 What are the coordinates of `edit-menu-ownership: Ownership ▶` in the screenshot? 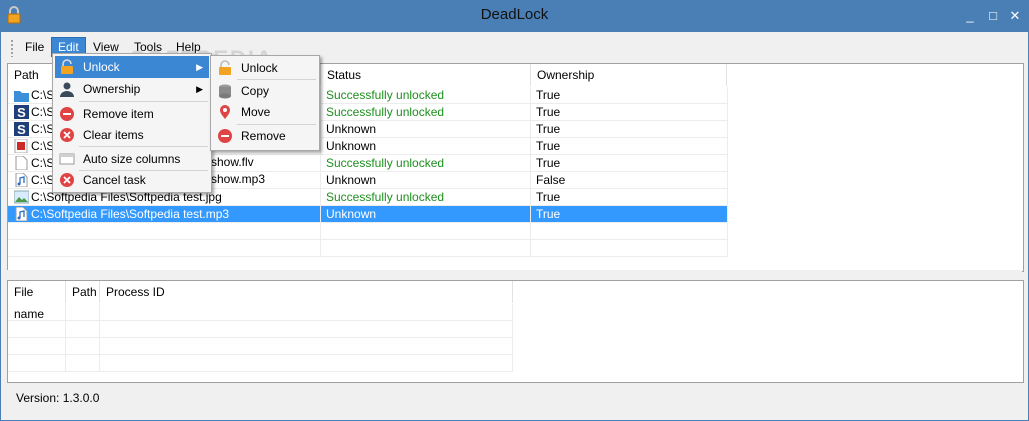 It's located at (132, 89).